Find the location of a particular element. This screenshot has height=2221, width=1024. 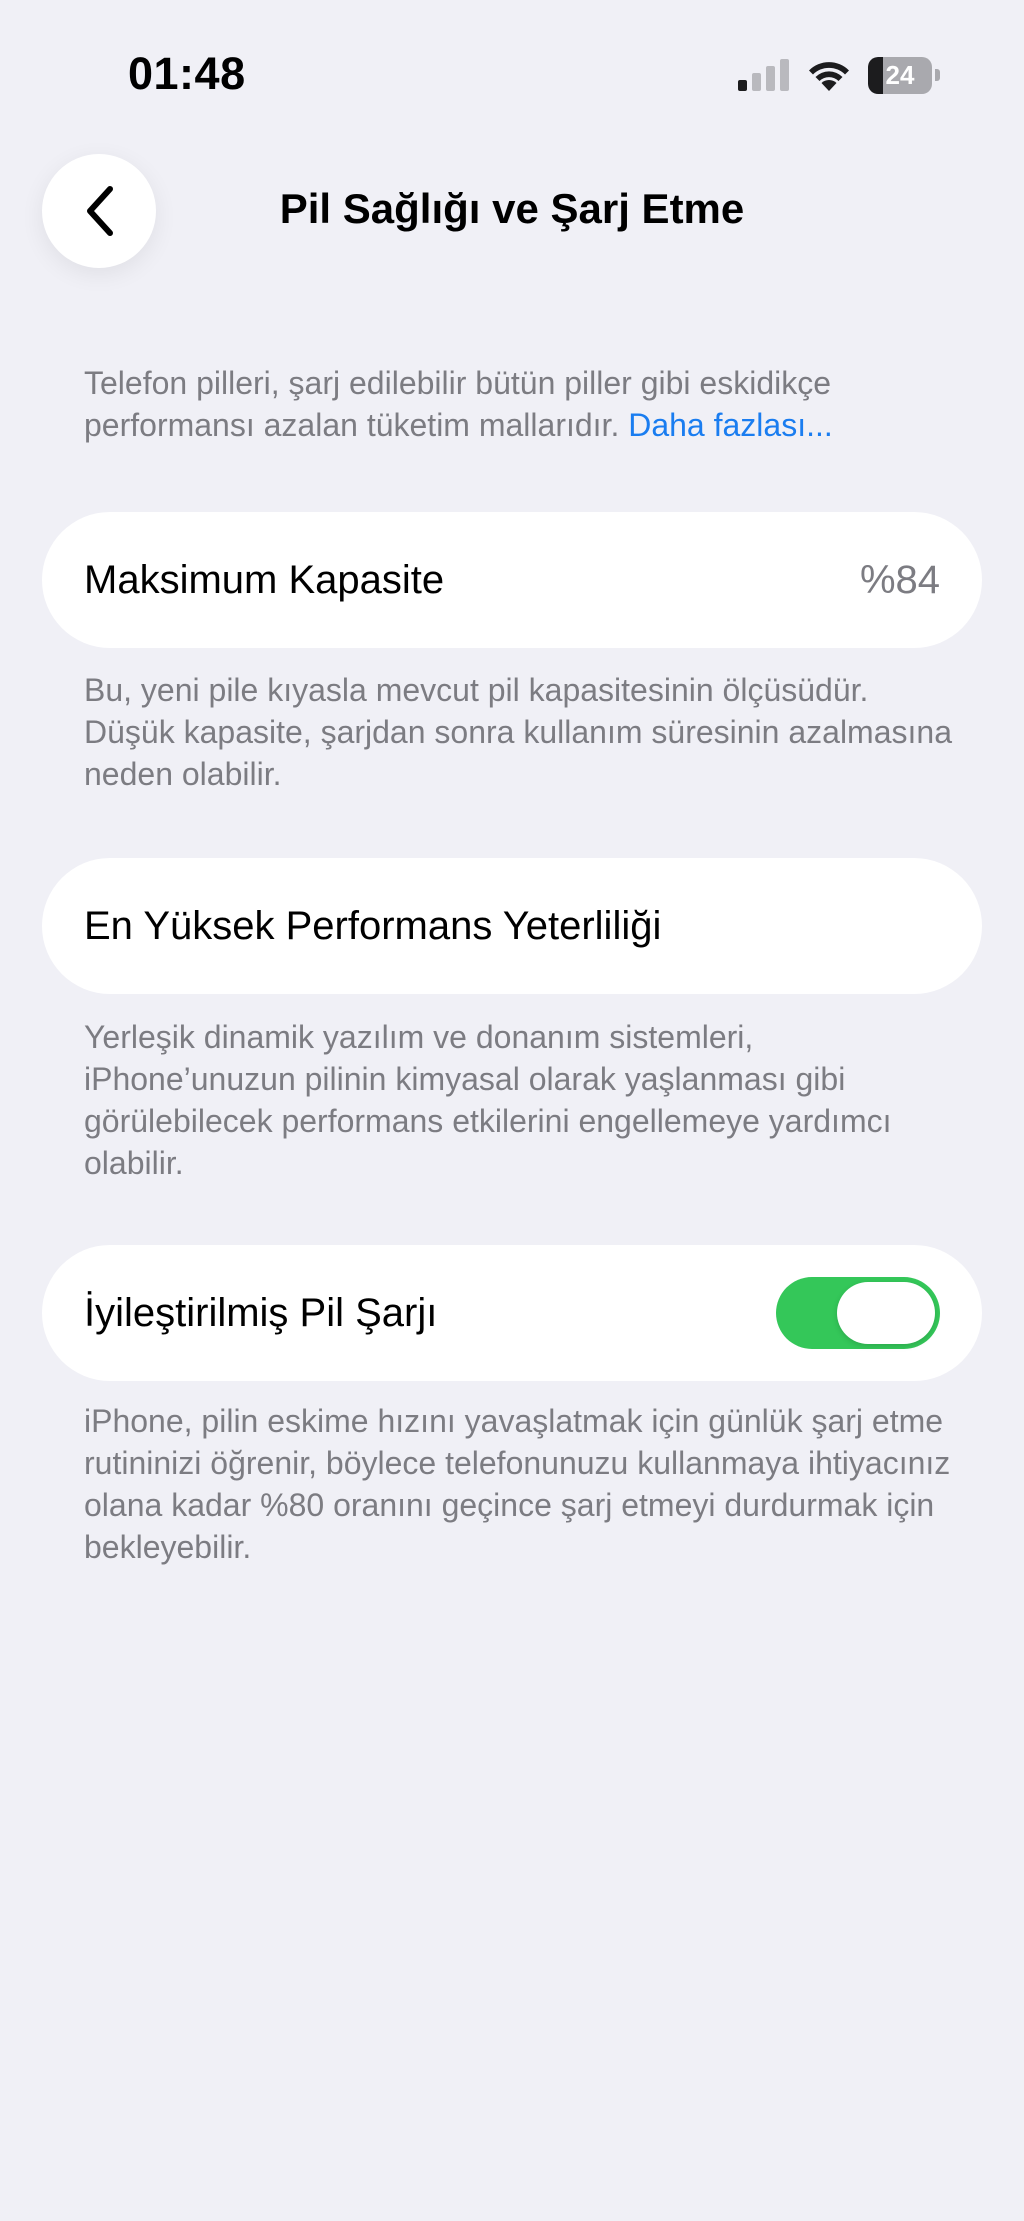

optimized-charging-toggle is located at coordinates (858, 1313).